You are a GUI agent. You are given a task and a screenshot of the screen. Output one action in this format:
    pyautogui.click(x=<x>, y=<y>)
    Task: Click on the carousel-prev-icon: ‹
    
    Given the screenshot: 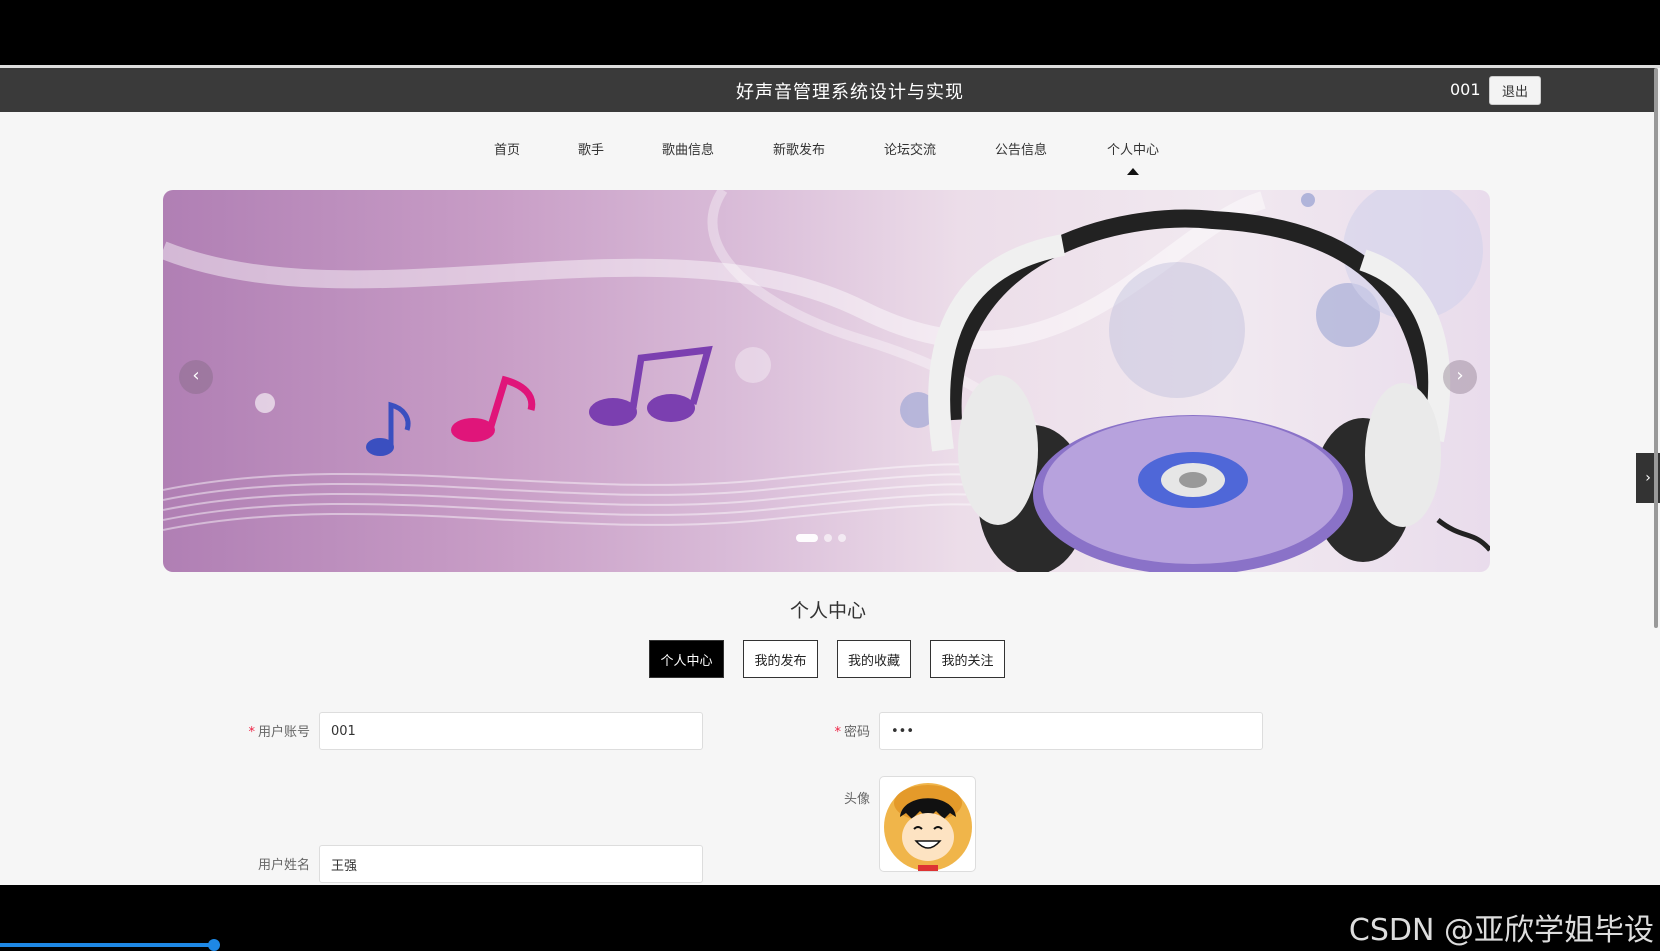 What is the action you would take?
    pyautogui.click(x=196, y=377)
    